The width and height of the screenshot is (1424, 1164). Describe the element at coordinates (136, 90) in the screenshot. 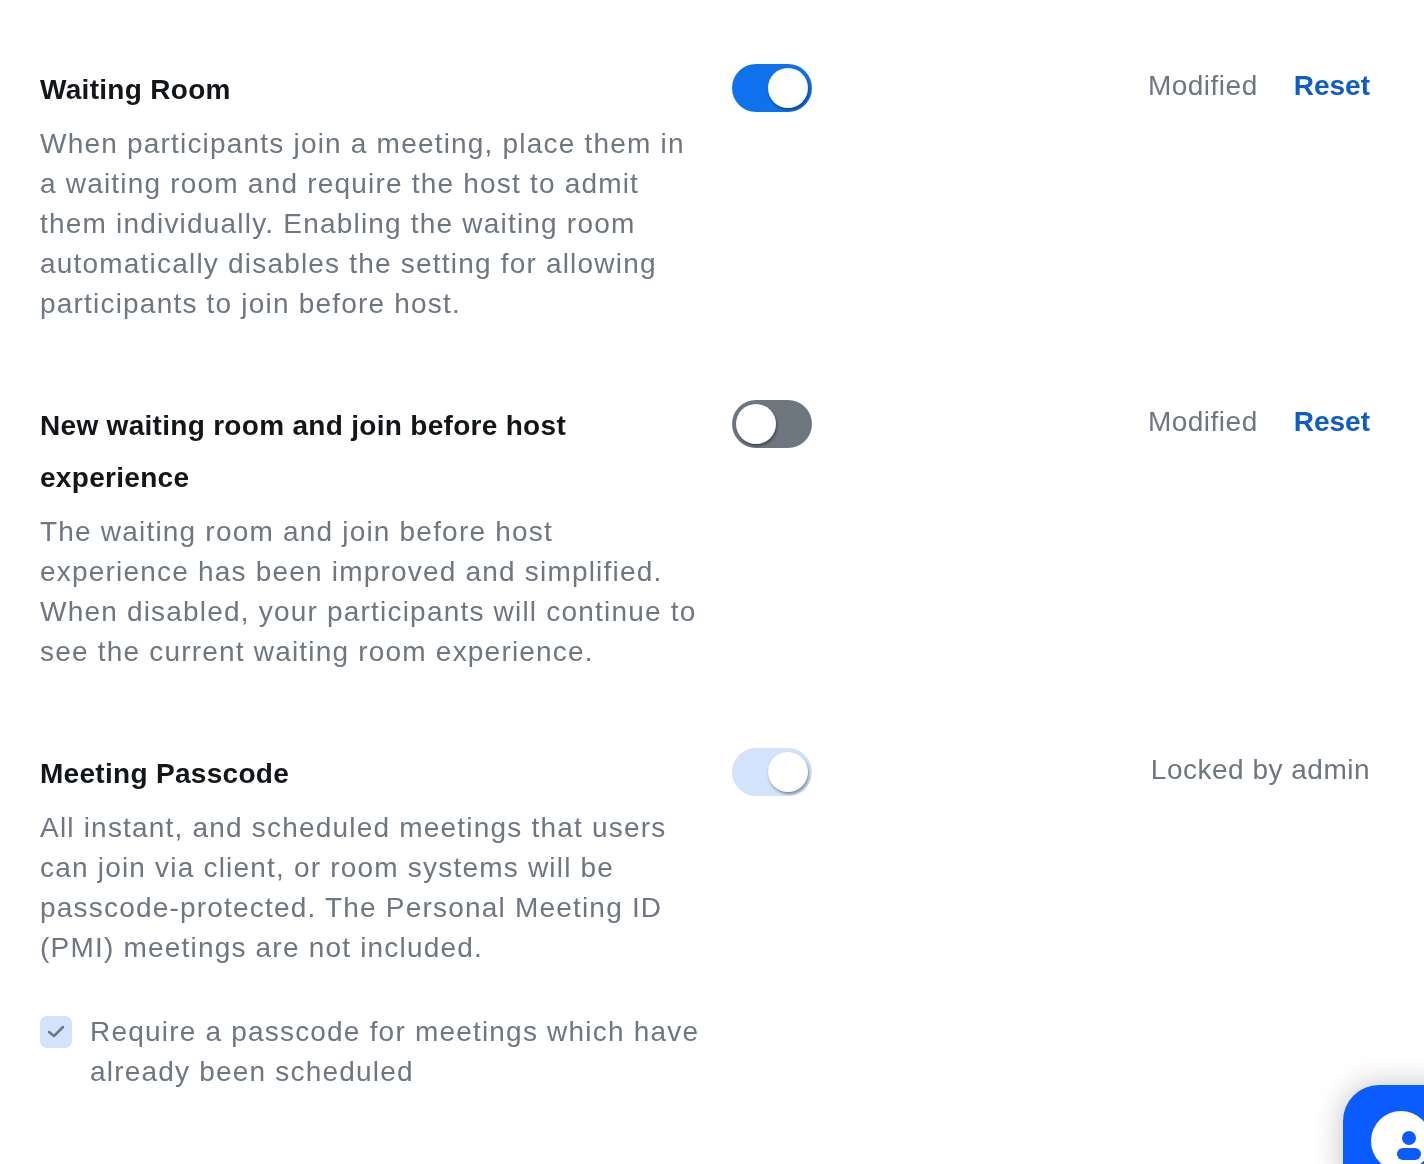

I see `setting-title: Waiting Room` at that location.